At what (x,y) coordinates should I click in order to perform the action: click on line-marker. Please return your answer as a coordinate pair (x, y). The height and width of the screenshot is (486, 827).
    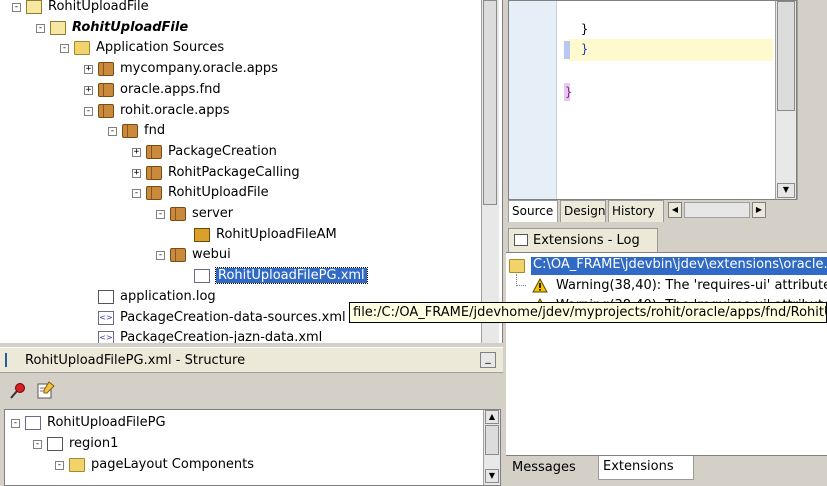
    Looking at the image, I should click on (567, 50).